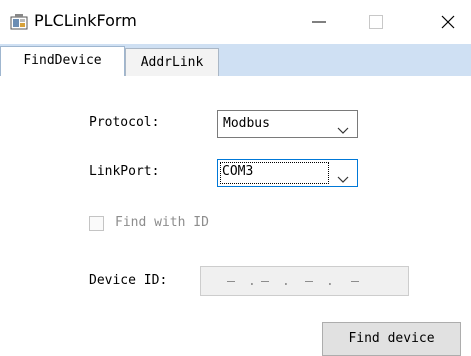 Image resolution: width=471 pixels, height=356 pixels. Describe the element at coordinates (235, 22) in the screenshot. I see `title-bar: PLCLinkForm` at that location.